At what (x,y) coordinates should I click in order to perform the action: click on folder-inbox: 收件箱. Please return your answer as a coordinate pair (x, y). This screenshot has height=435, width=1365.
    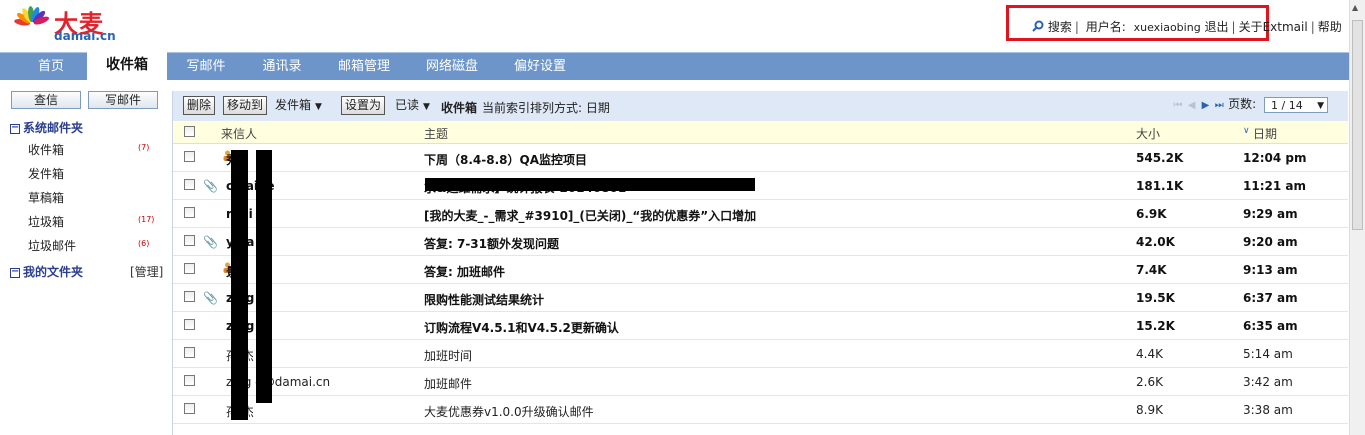
    Looking at the image, I should click on (46, 149).